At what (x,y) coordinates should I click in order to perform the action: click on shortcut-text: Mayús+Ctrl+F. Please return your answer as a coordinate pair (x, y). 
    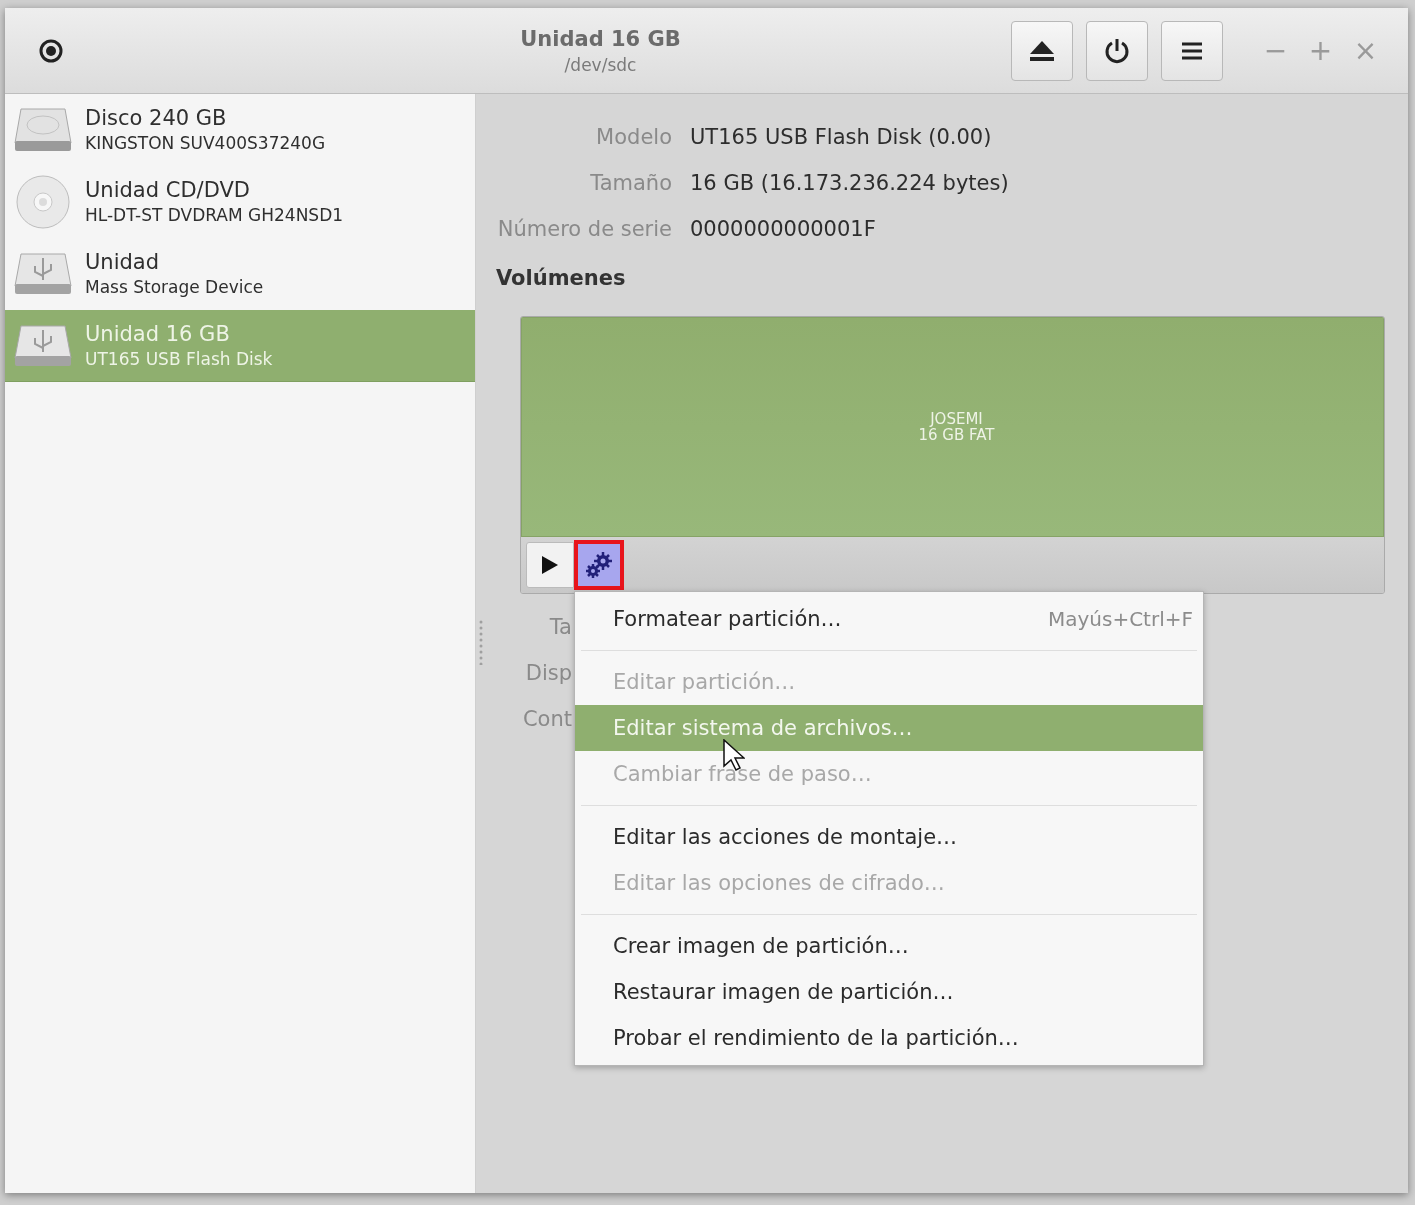
    Looking at the image, I should click on (1120, 619).